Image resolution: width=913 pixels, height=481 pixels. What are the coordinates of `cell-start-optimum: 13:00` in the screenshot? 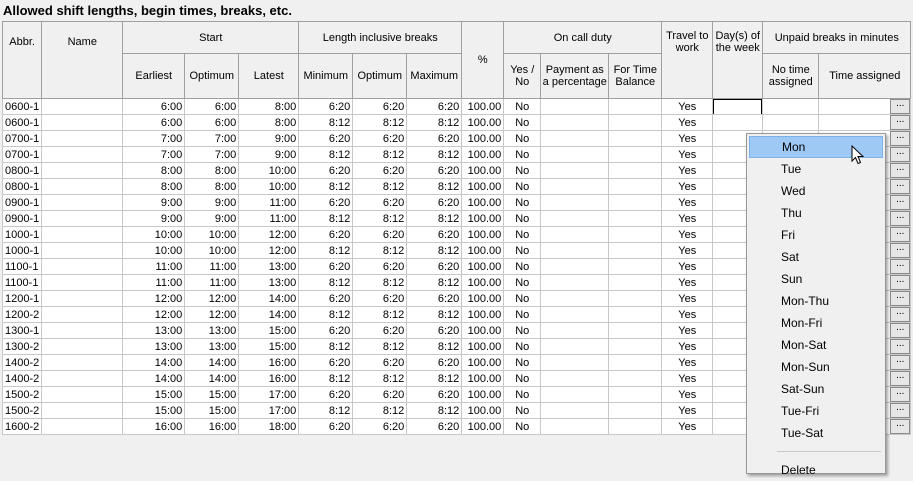 It's located at (212, 330).